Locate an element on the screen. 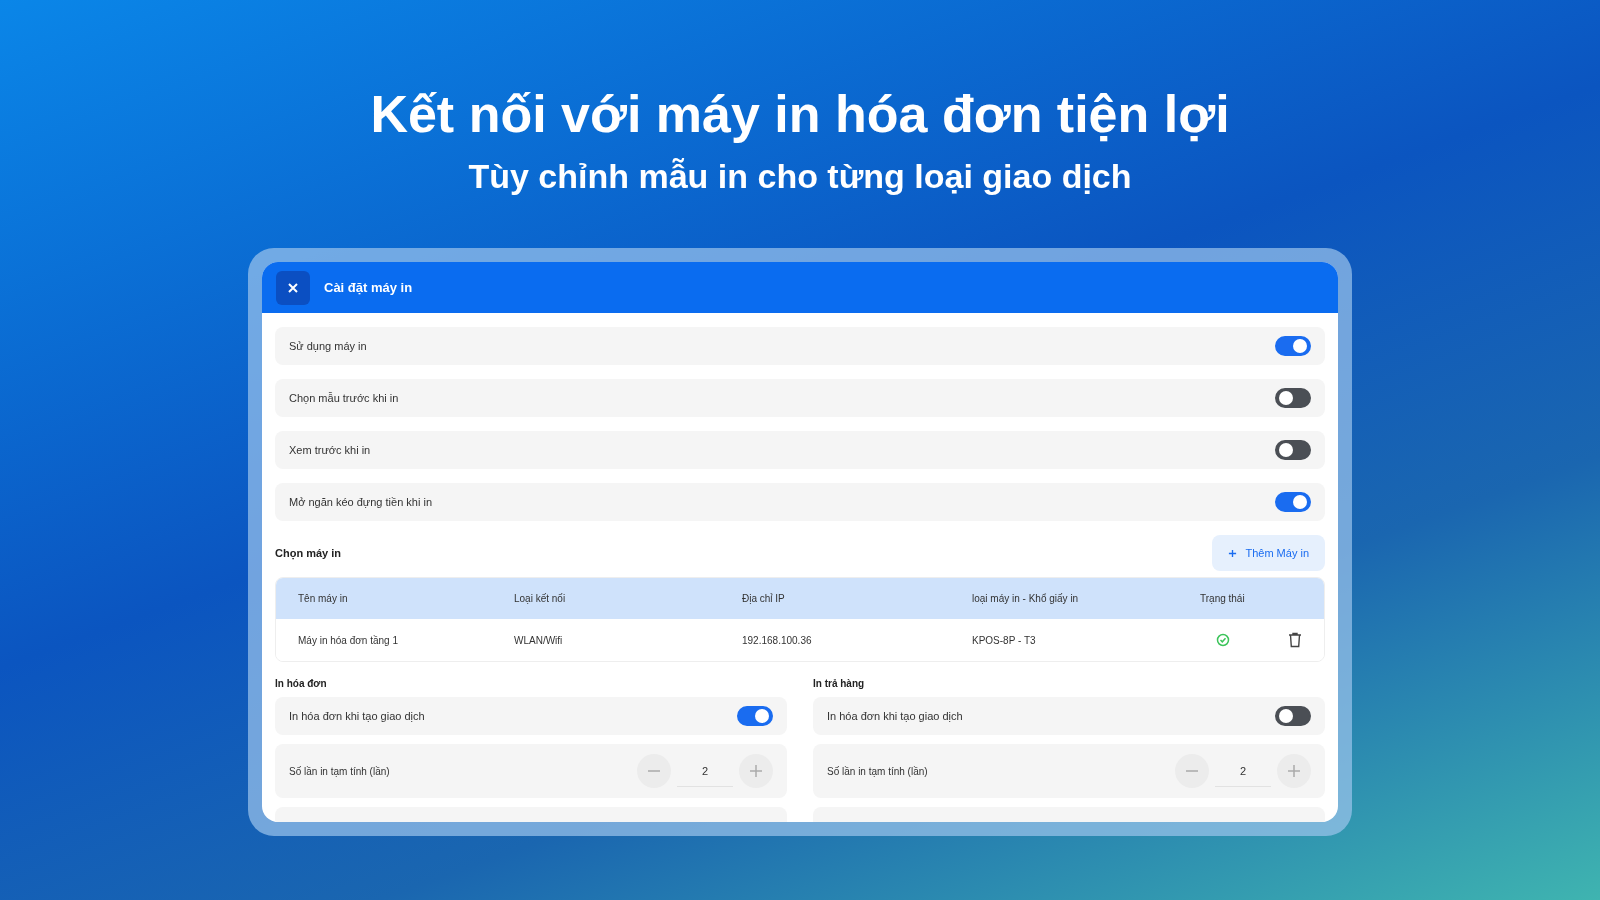  setting-label: Mở ngăn kéo đựng tiền khi in is located at coordinates (360, 502).